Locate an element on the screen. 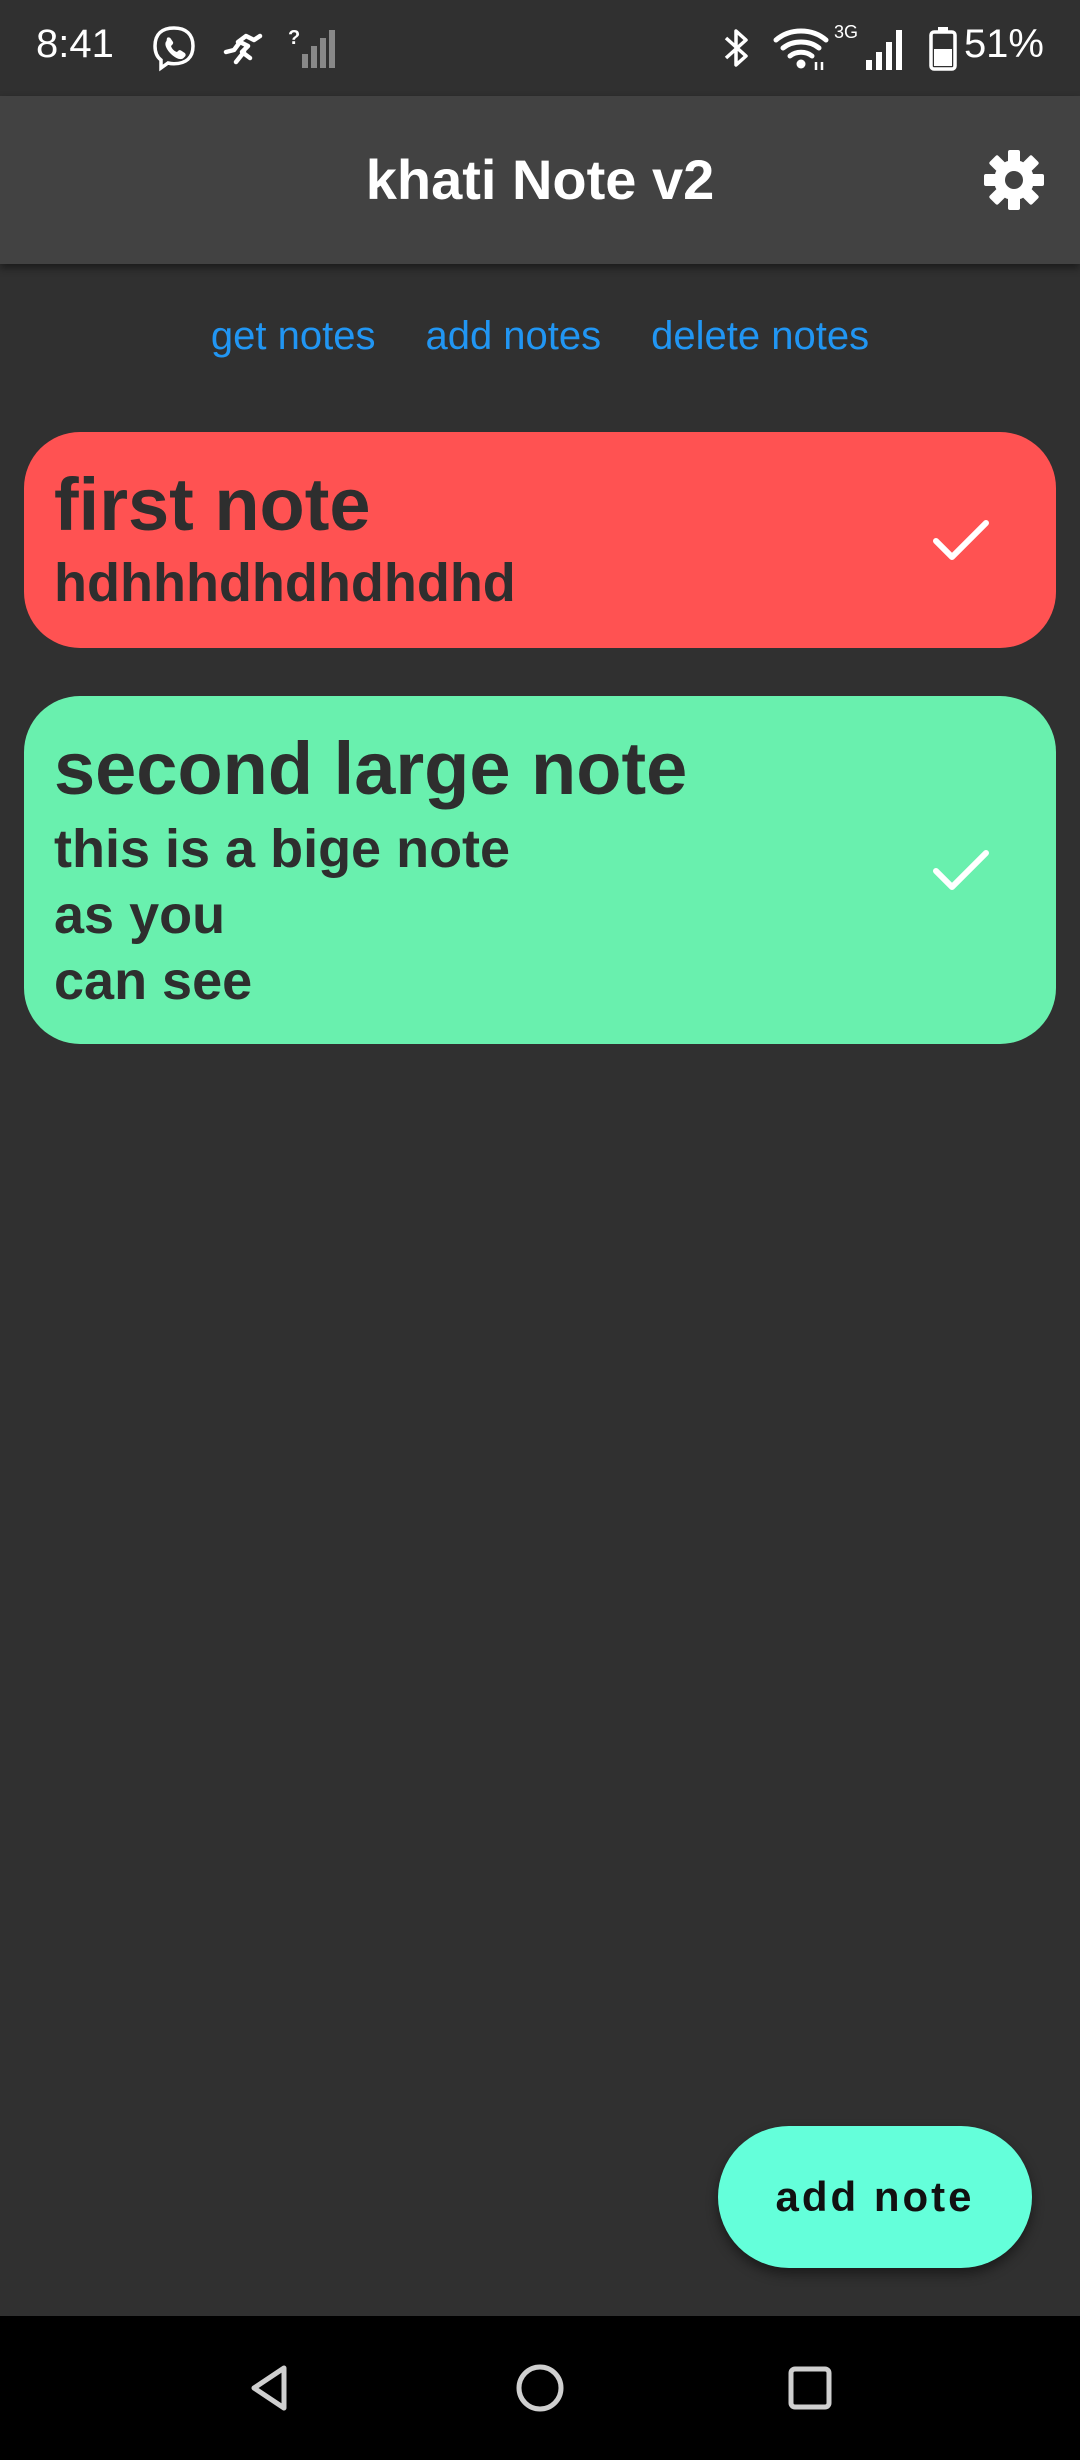 The image size is (1080, 2460). battery-percent: 51% is located at coordinates (1003, 44).